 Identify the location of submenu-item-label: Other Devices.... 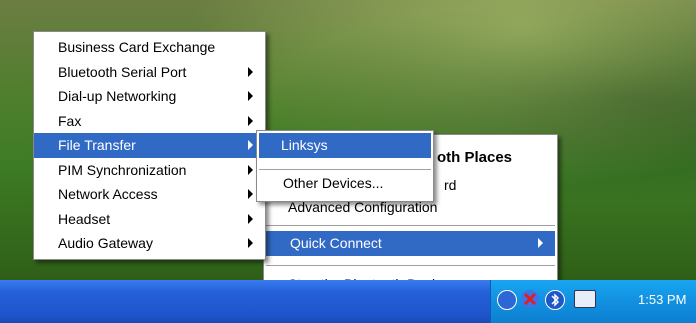
(333, 183).